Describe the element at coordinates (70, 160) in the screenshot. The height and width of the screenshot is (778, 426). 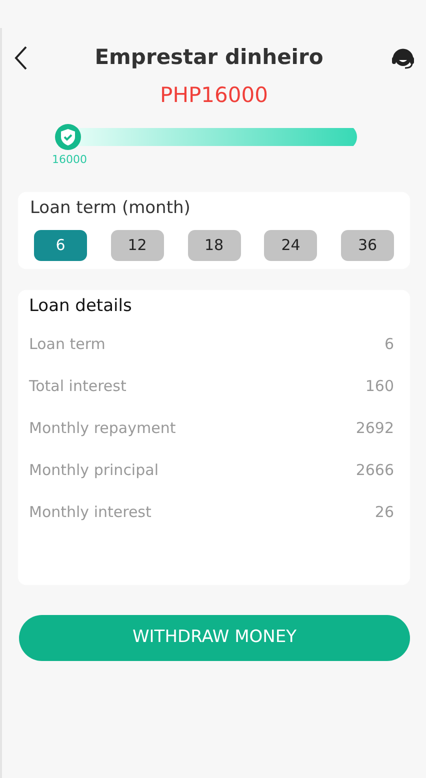
I see `slider-reading: 16000` at that location.